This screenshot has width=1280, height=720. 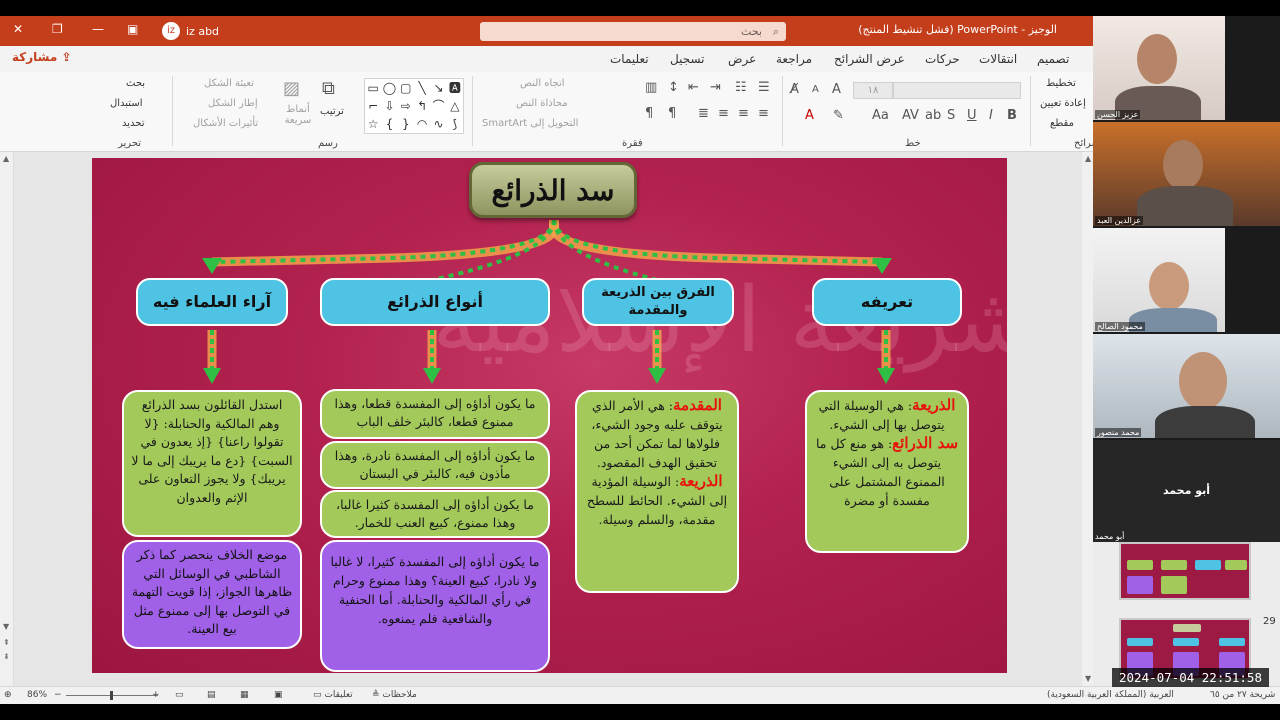 I want to click on shapes-gallery: ▭ ◯ ▢ ╲ ↘ 🅰 ⌐ ⇩ ⇨ ↰ ⌒ △ ☆ { } ◠ ∿ ⟆, so click(x=414, y=106).